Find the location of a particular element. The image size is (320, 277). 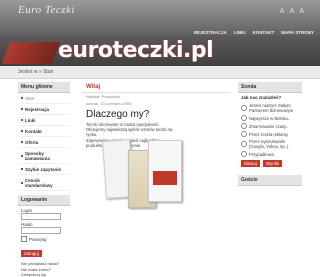

poll-question: Jak nas znalazłeś? is located at coordinates (261, 97).